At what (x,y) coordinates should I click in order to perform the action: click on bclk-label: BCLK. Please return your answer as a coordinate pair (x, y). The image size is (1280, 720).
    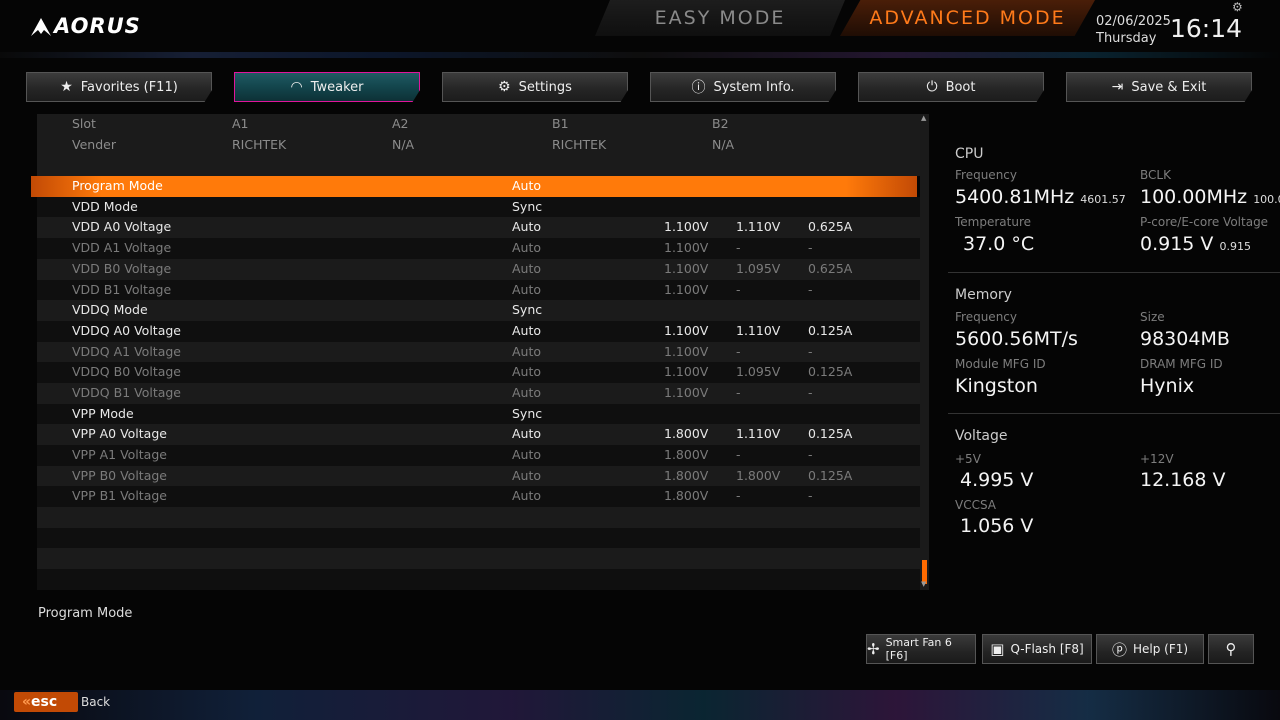
    Looking at the image, I should click on (1155, 175).